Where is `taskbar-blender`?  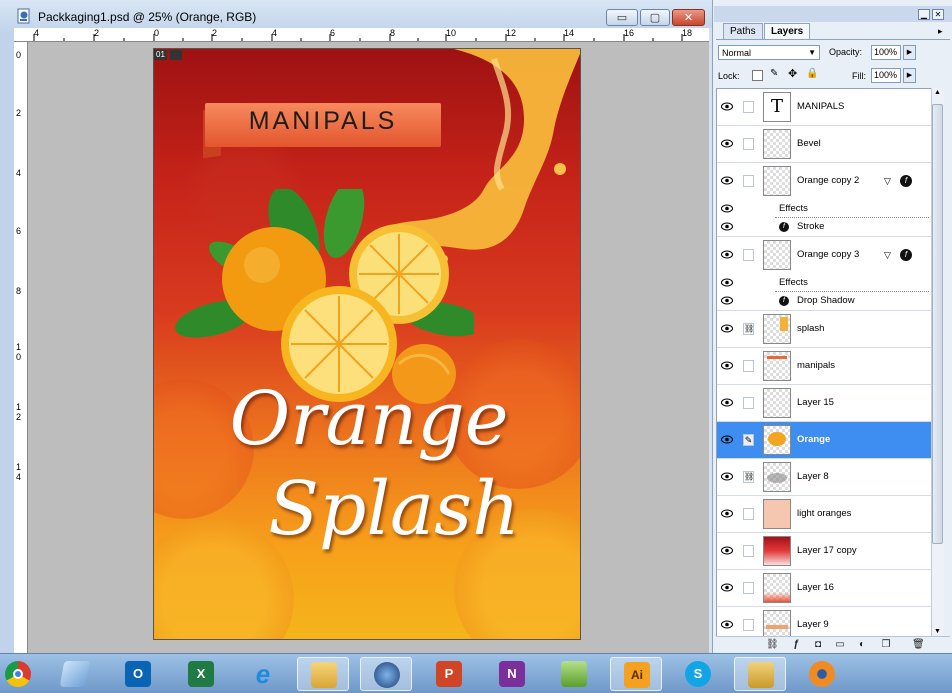 taskbar-blender is located at coordinates (822, 674).